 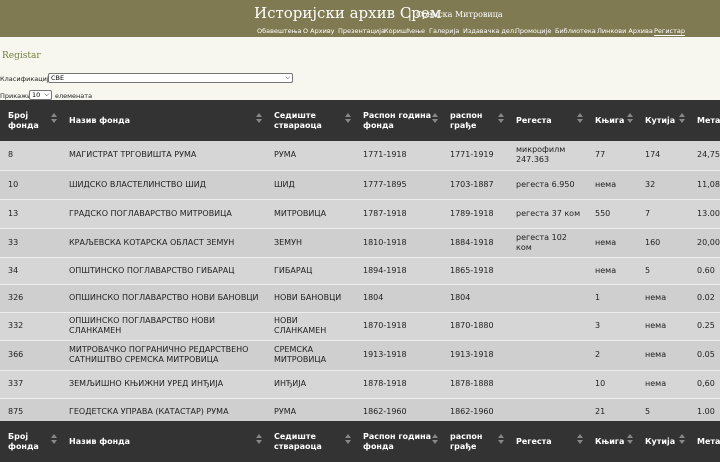 What do you see at coordinates (310, 185) in the screenshot?
I see `cell-sediste: ШИД` at bounding box center [310, 185].